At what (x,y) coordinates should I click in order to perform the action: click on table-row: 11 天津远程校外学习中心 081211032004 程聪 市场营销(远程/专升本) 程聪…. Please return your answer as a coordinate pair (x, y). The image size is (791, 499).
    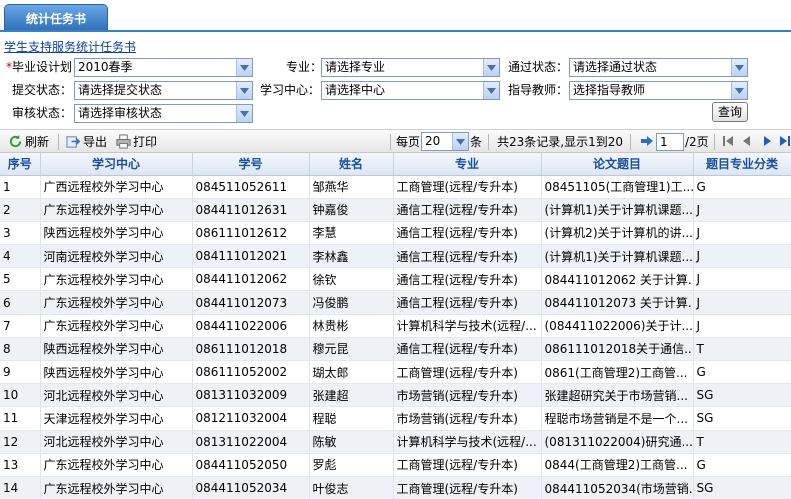
    Looking at the image, I should click on (395, 418).